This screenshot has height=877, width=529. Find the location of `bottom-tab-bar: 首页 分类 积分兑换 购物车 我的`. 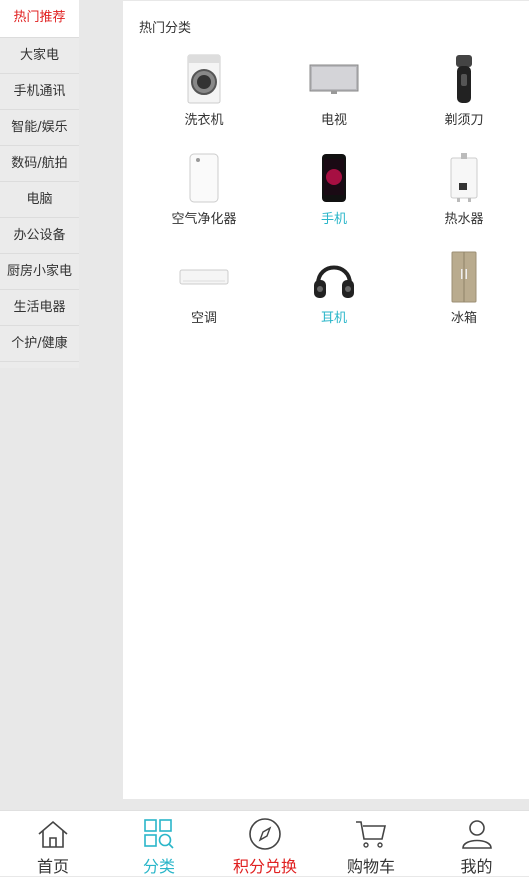

bottom-tab-bar: 首页 分类 积分兑换 购物车 我的 is located at coordinates (264, 843).